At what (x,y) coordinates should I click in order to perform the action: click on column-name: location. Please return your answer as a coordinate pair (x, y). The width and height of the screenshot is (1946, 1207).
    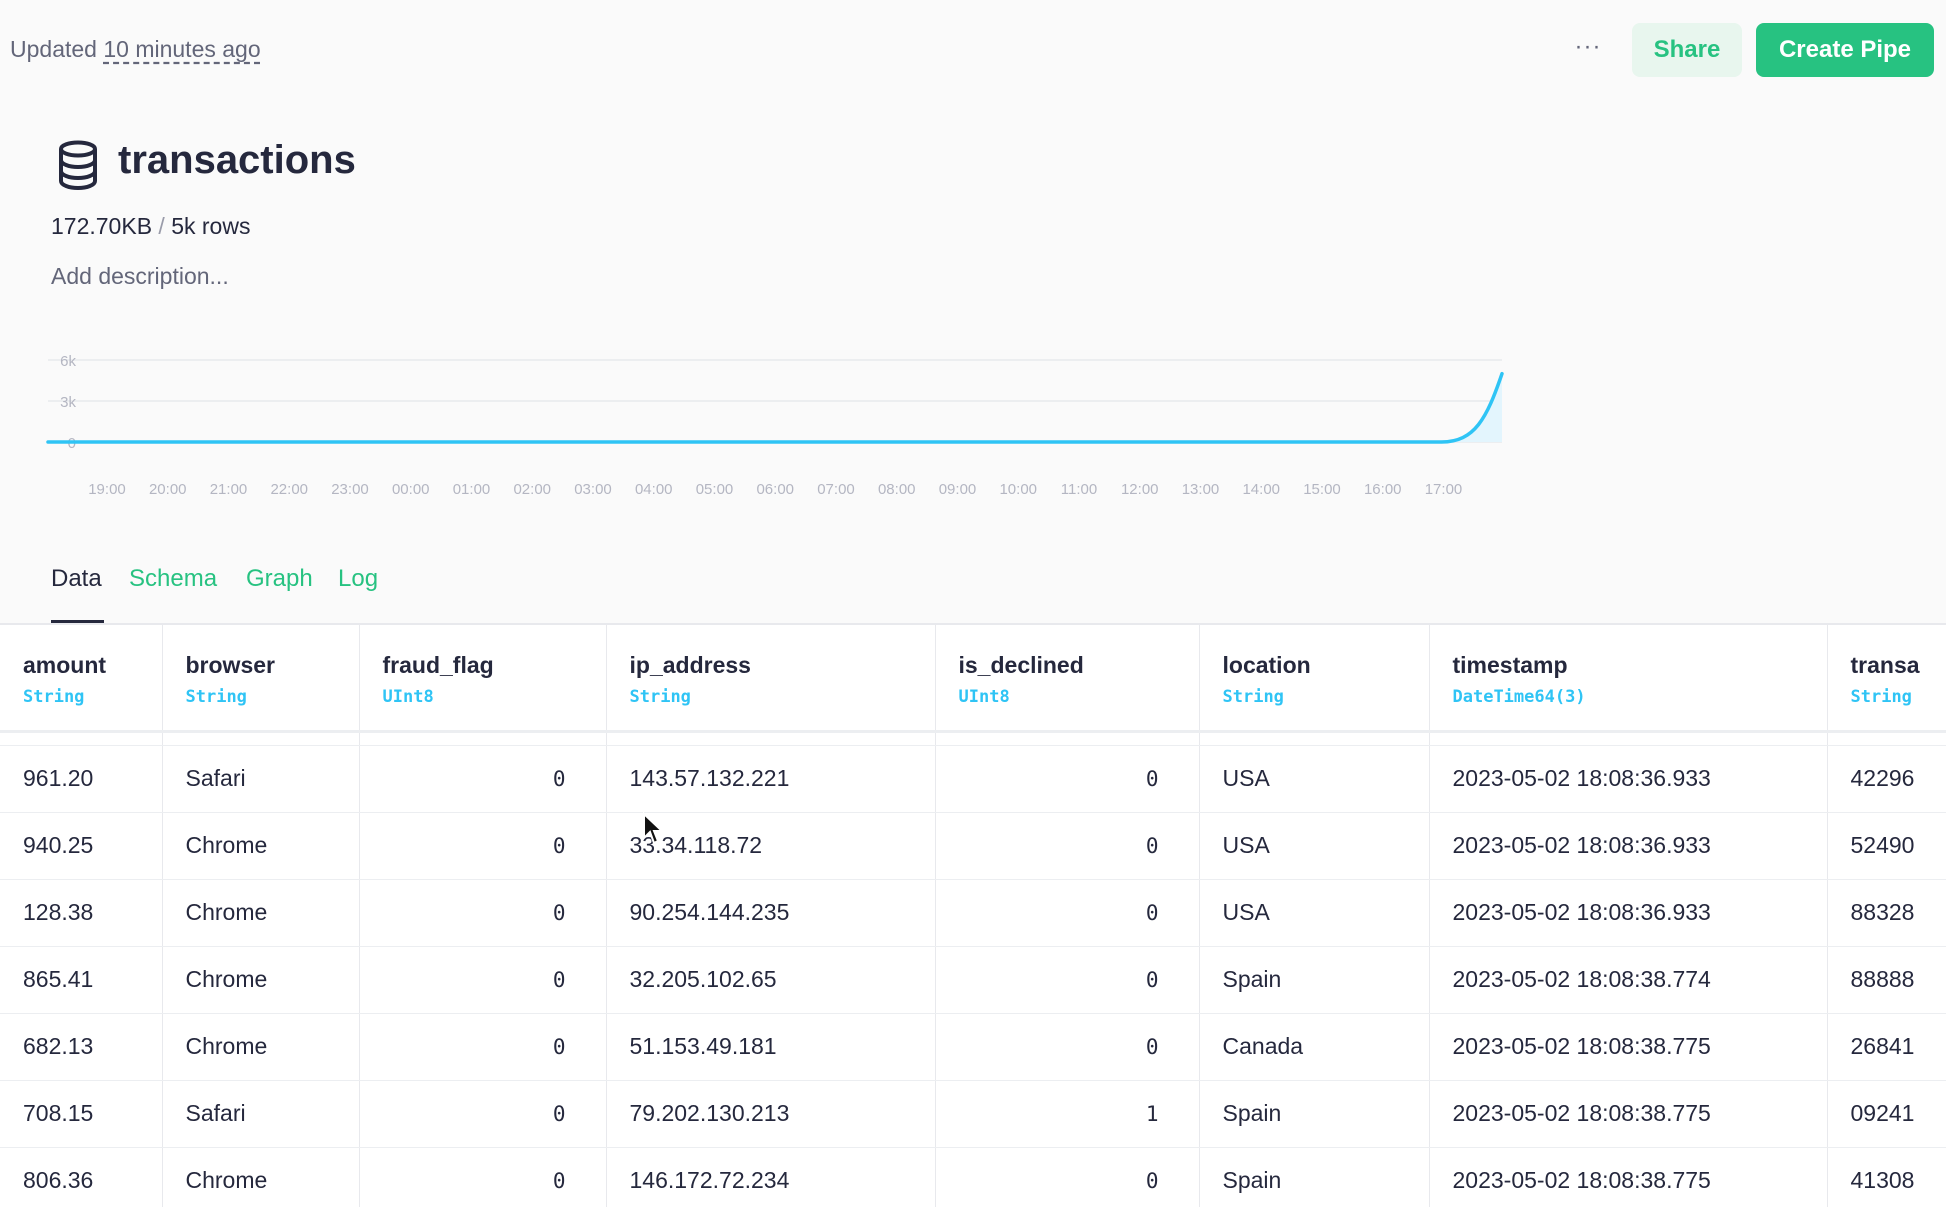
    Looking at the image, I should click on (1326, 665).